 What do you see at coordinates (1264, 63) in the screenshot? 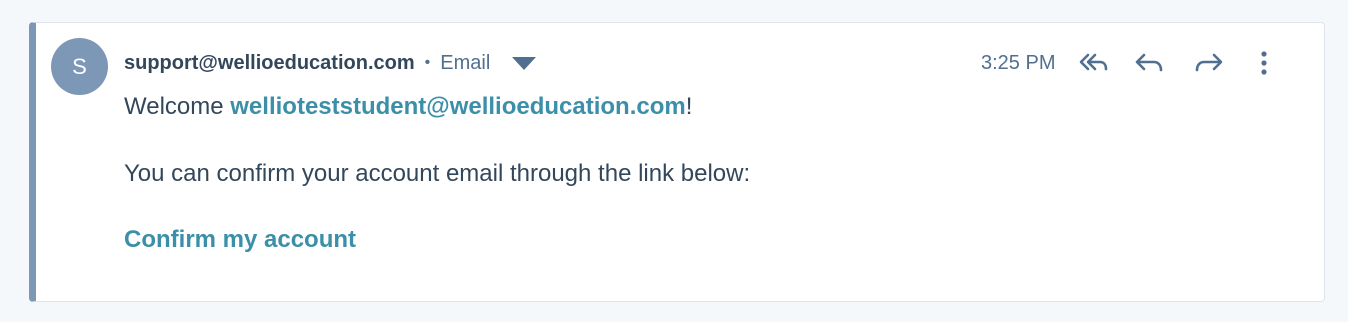
I see `more-vertical-icon` at bounding box center [1264, 63].